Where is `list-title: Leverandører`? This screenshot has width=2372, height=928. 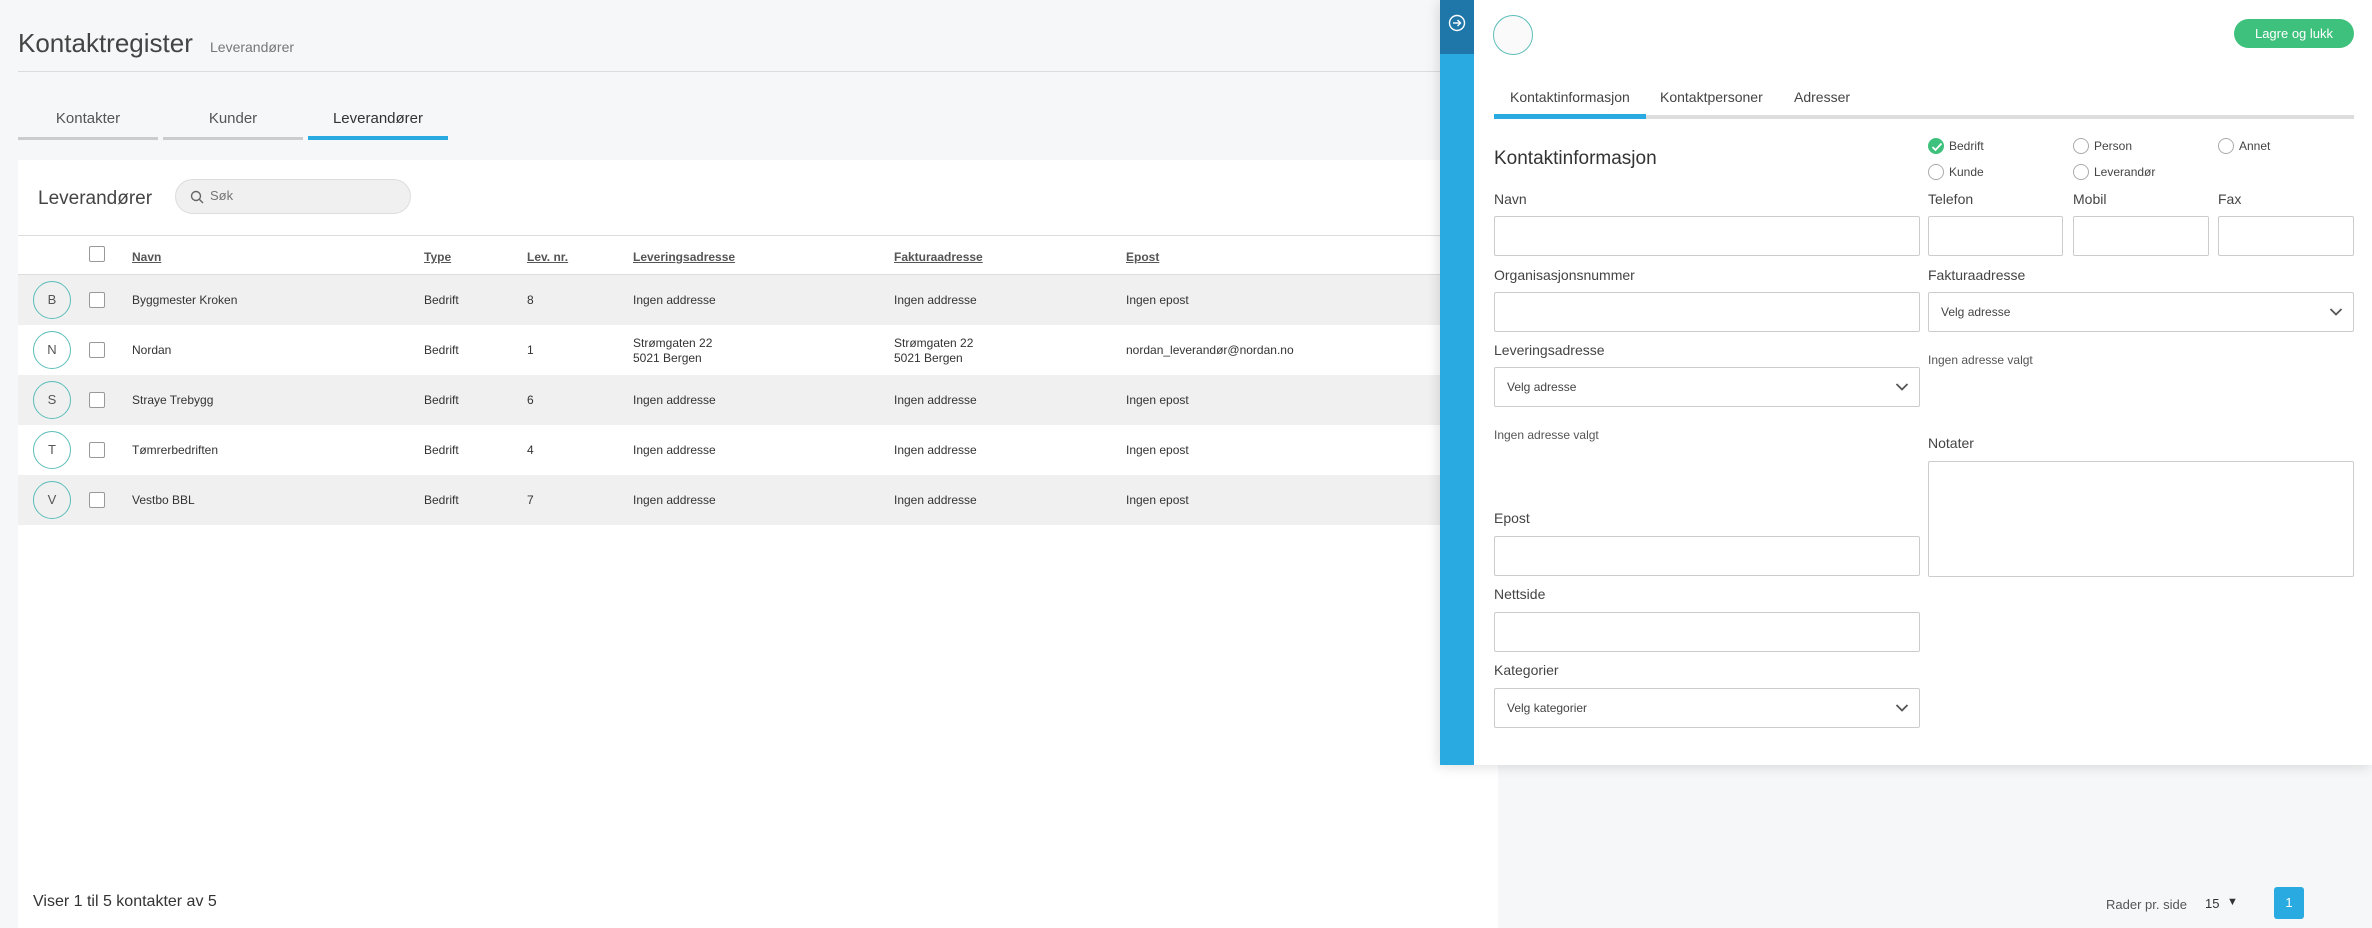 list-title: Leverandører is located at coordinates (95, 198).